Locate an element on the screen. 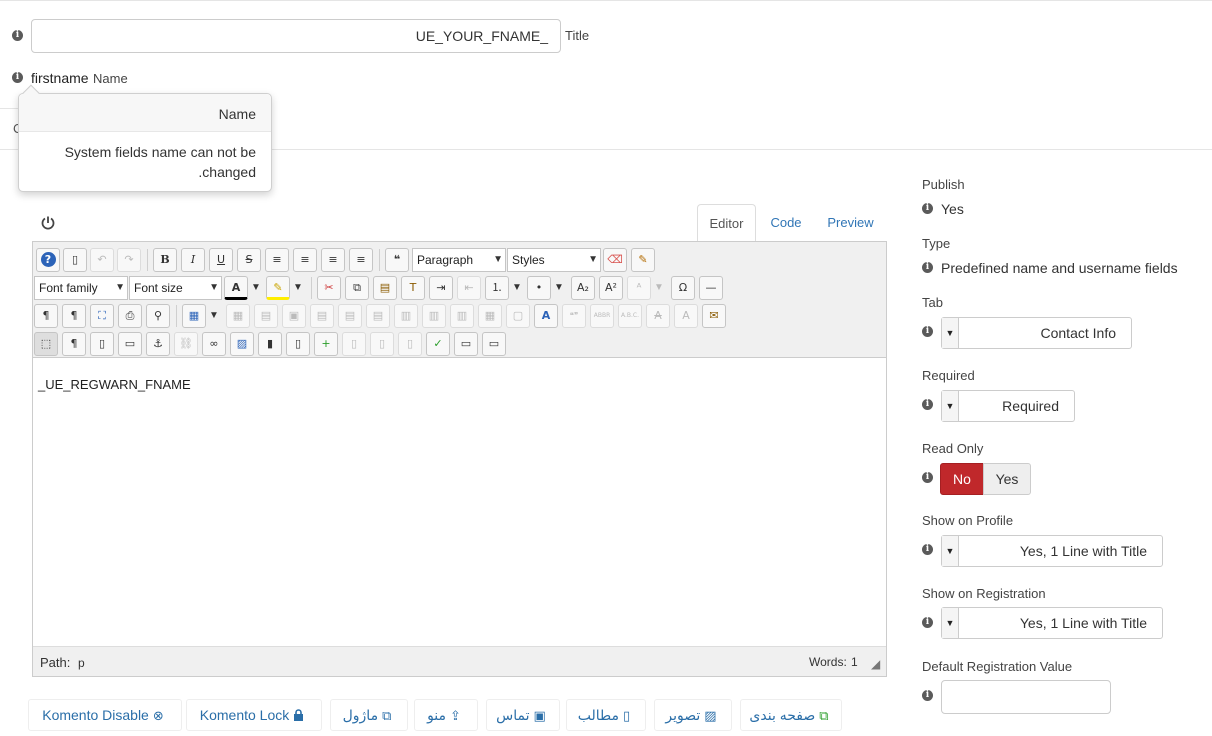 The image size is (1212, 736). show-on-profile-info-icon: i is located at coordinates (927, 549).